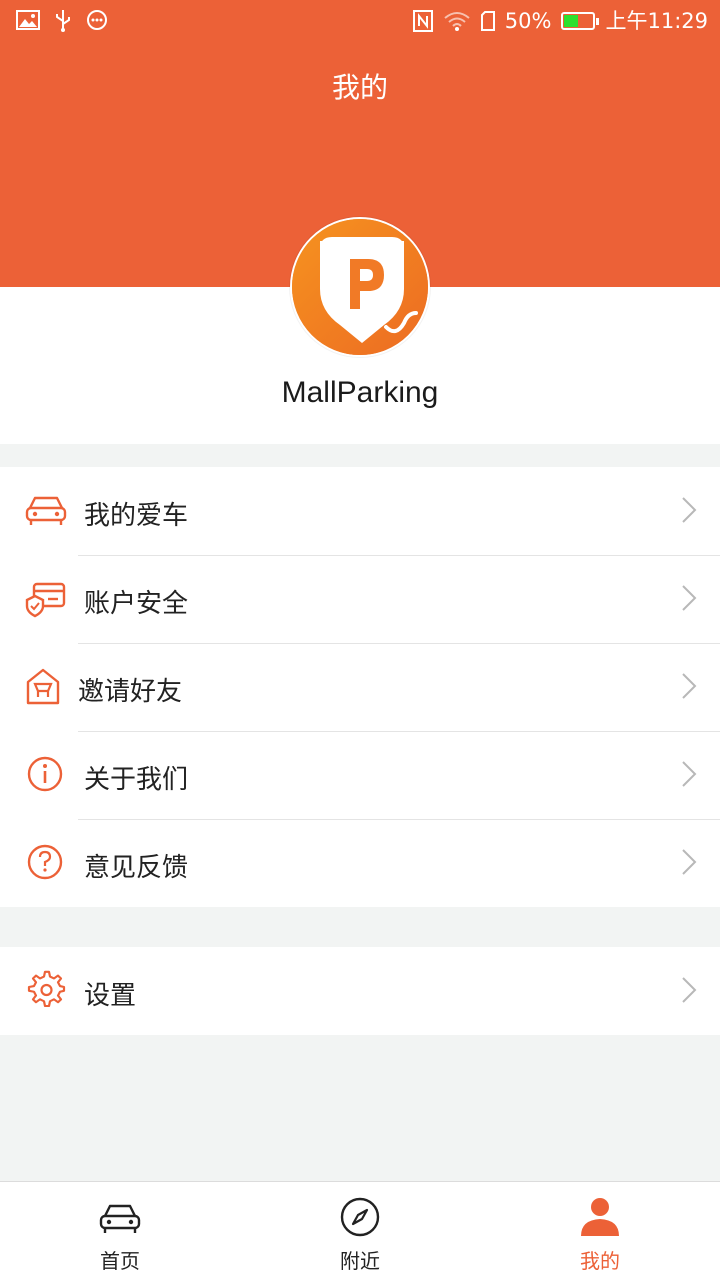 Image resolution: width=720 pixels, height=1280 pixels. Describe the element at coordinates (422, 21) in the screenshot. I see `nfc-icon` at that location.